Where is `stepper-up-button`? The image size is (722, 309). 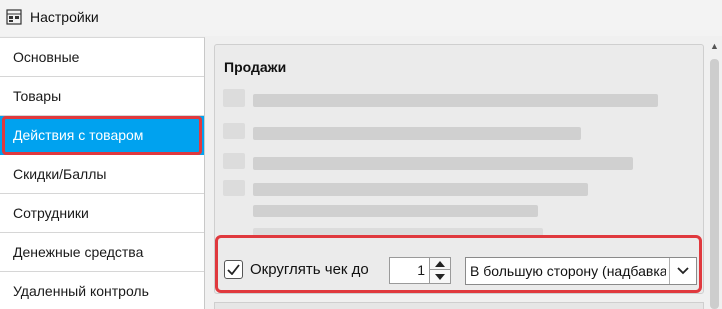 stepper-up-button is located at coordinates (440, 264).